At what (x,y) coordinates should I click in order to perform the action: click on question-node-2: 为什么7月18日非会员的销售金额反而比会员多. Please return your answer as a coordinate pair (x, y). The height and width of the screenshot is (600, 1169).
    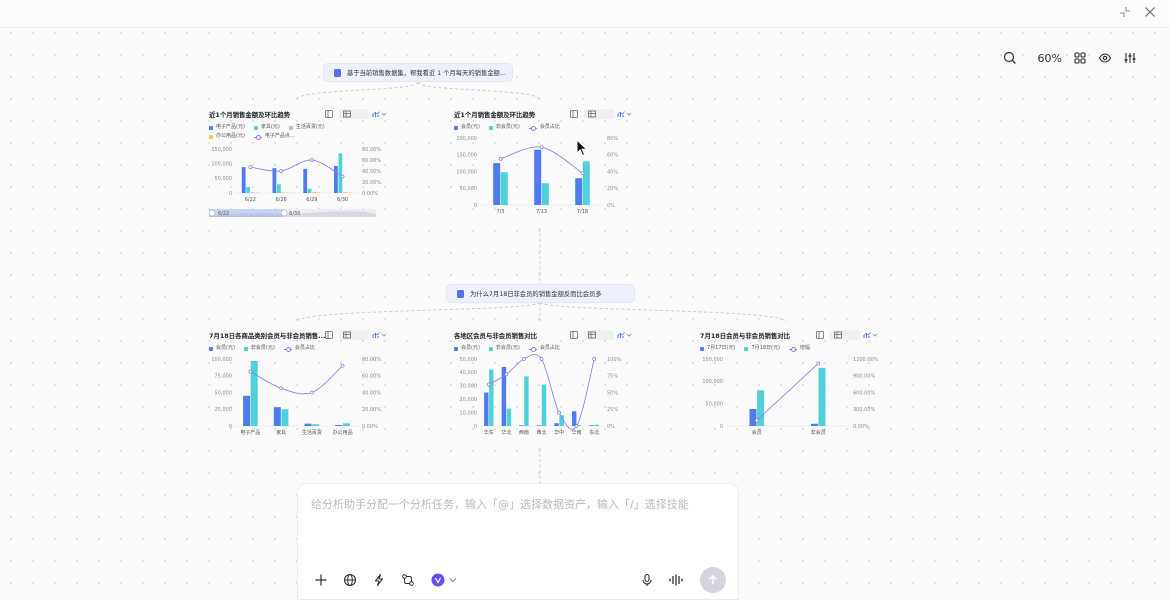
    Looking at the image, I should click on (540, 293).